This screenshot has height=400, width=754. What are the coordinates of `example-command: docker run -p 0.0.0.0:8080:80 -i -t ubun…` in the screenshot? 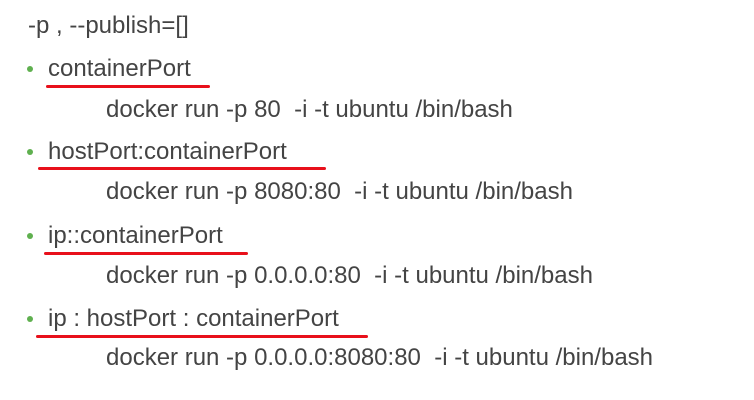 It's located at (380, 357).